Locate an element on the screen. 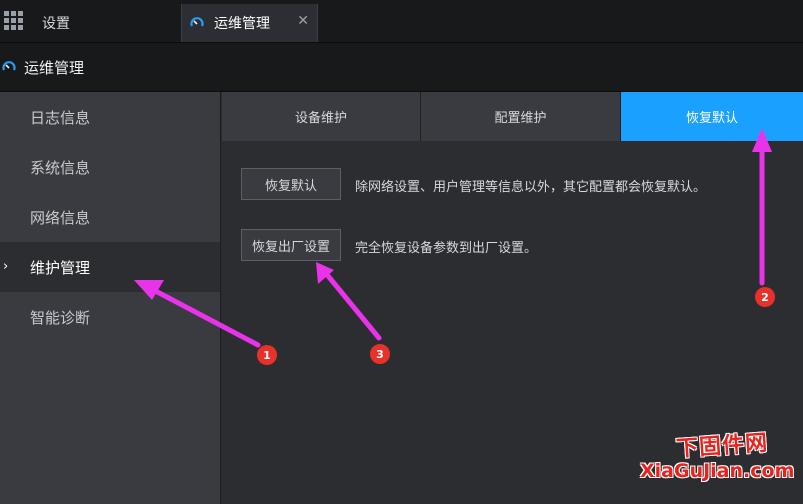  top-tab-bar: 设置 运维管理 ✕ is located at coordinates (401, 21).